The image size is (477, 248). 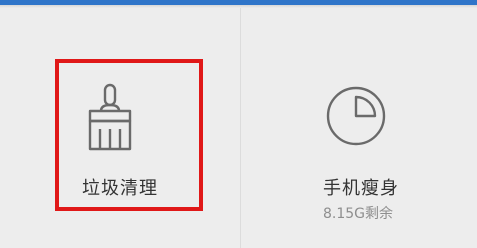 What do you see at coordinates (358, 214) in the screenshot?
I see `storage-remaining-label: 8.15G剩余` at bounding box center [358, 214].